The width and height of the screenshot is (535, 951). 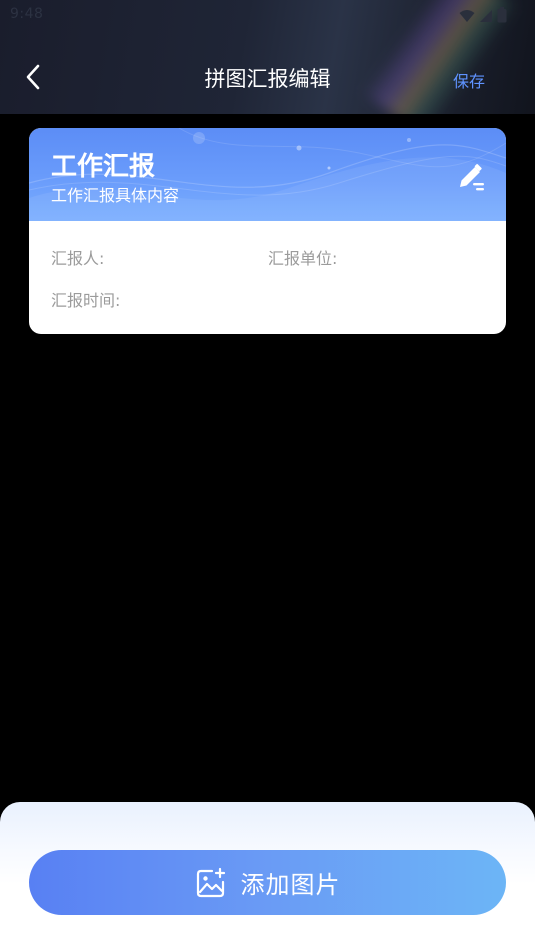 I want to click on add-image-button: 添加图片, so click(x=267, y=882).